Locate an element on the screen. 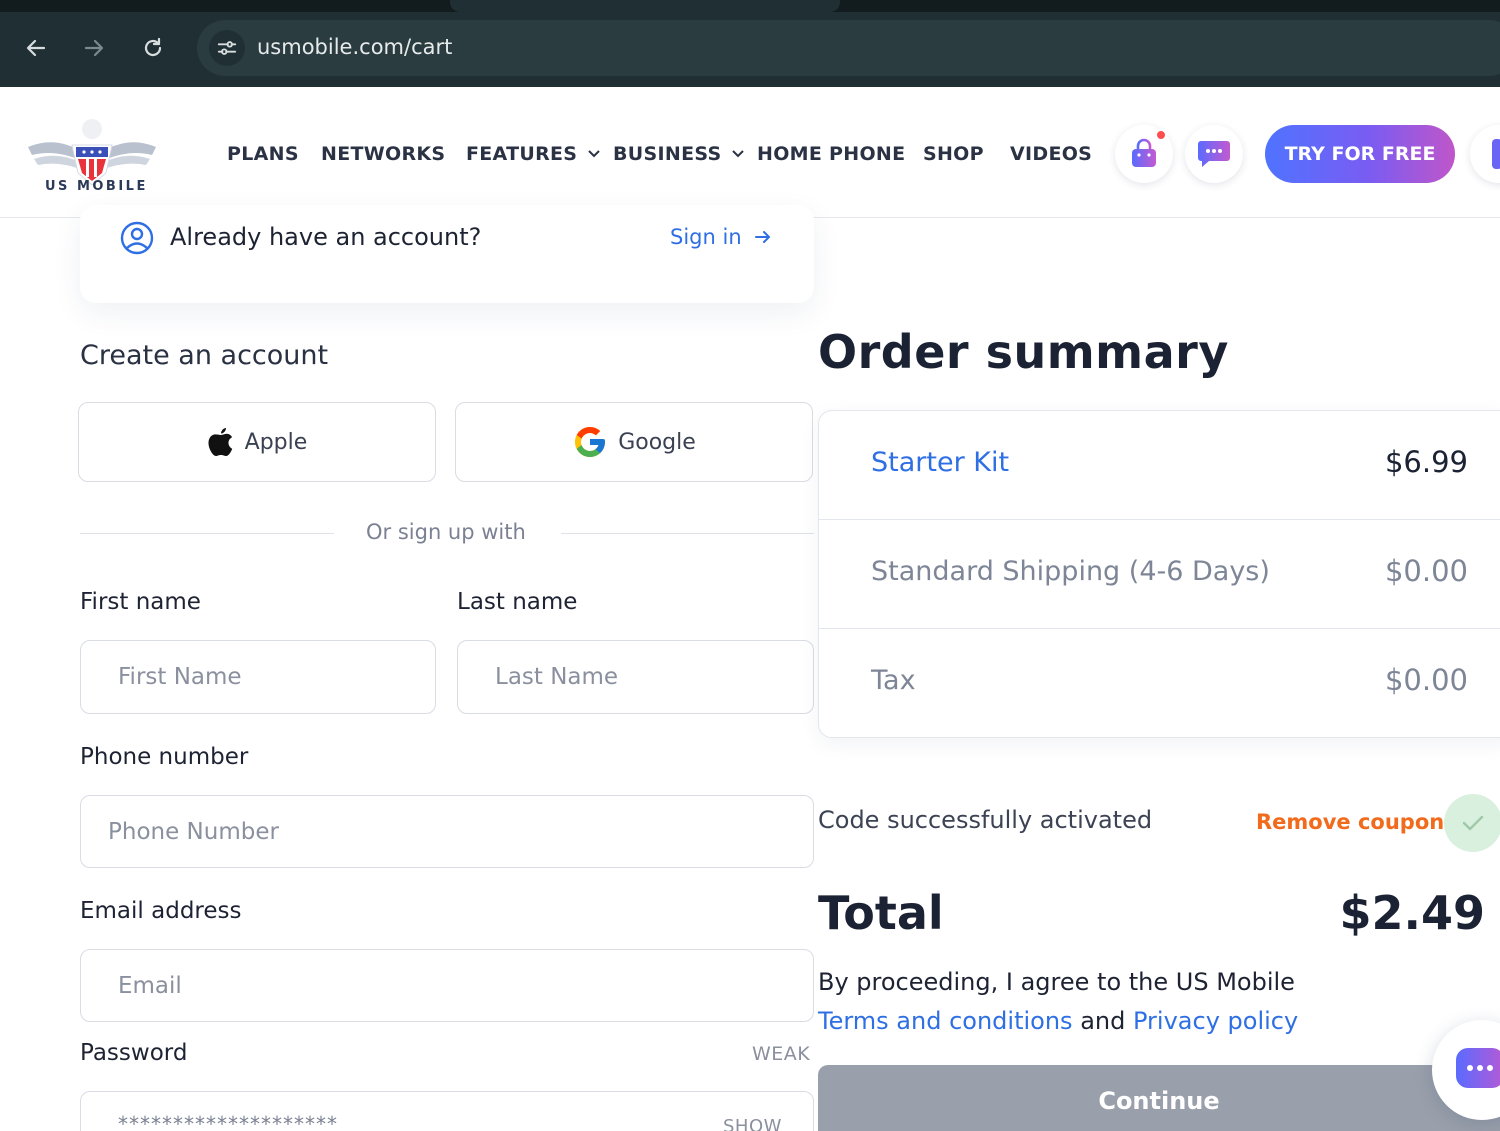 The image size is (1500, 1131). password-label: Password is located at coordinates (134, 1053).